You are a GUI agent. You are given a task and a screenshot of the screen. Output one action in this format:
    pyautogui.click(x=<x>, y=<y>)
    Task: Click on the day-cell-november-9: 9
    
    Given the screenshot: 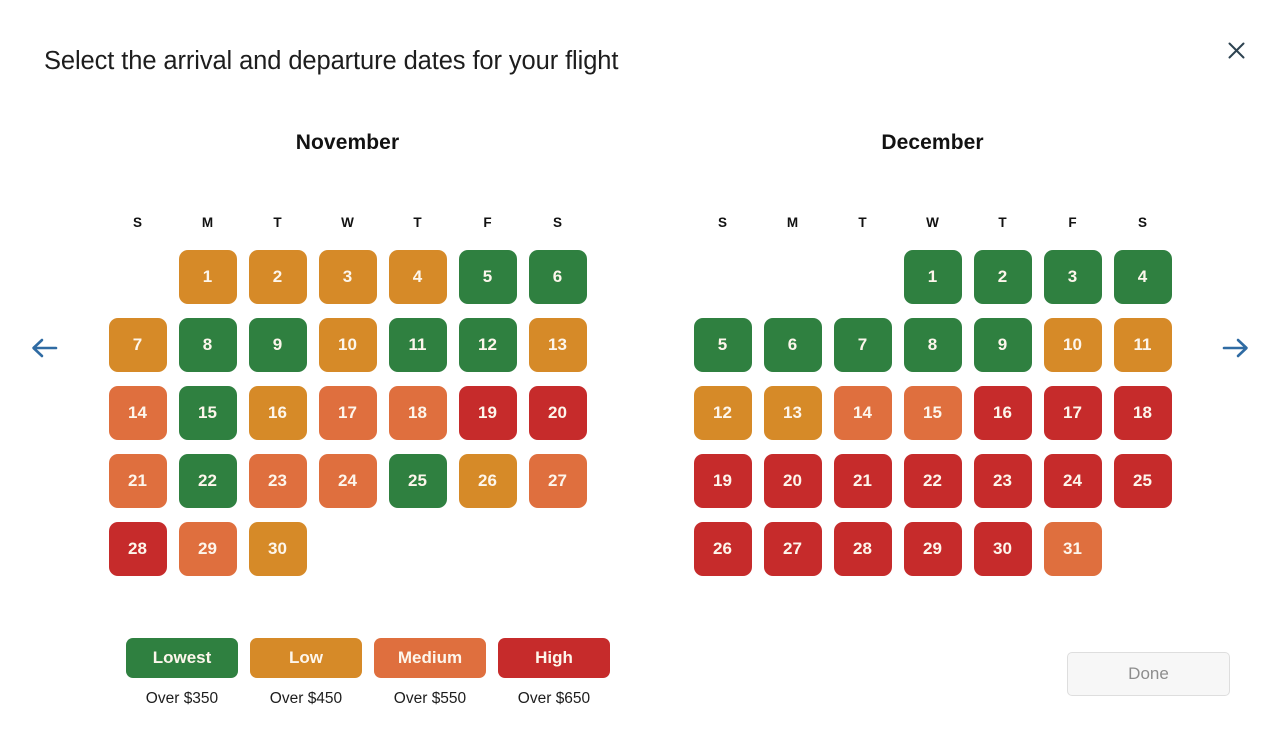 What is the action you would take?
    pyautogui.click(x=277, y=344)
    